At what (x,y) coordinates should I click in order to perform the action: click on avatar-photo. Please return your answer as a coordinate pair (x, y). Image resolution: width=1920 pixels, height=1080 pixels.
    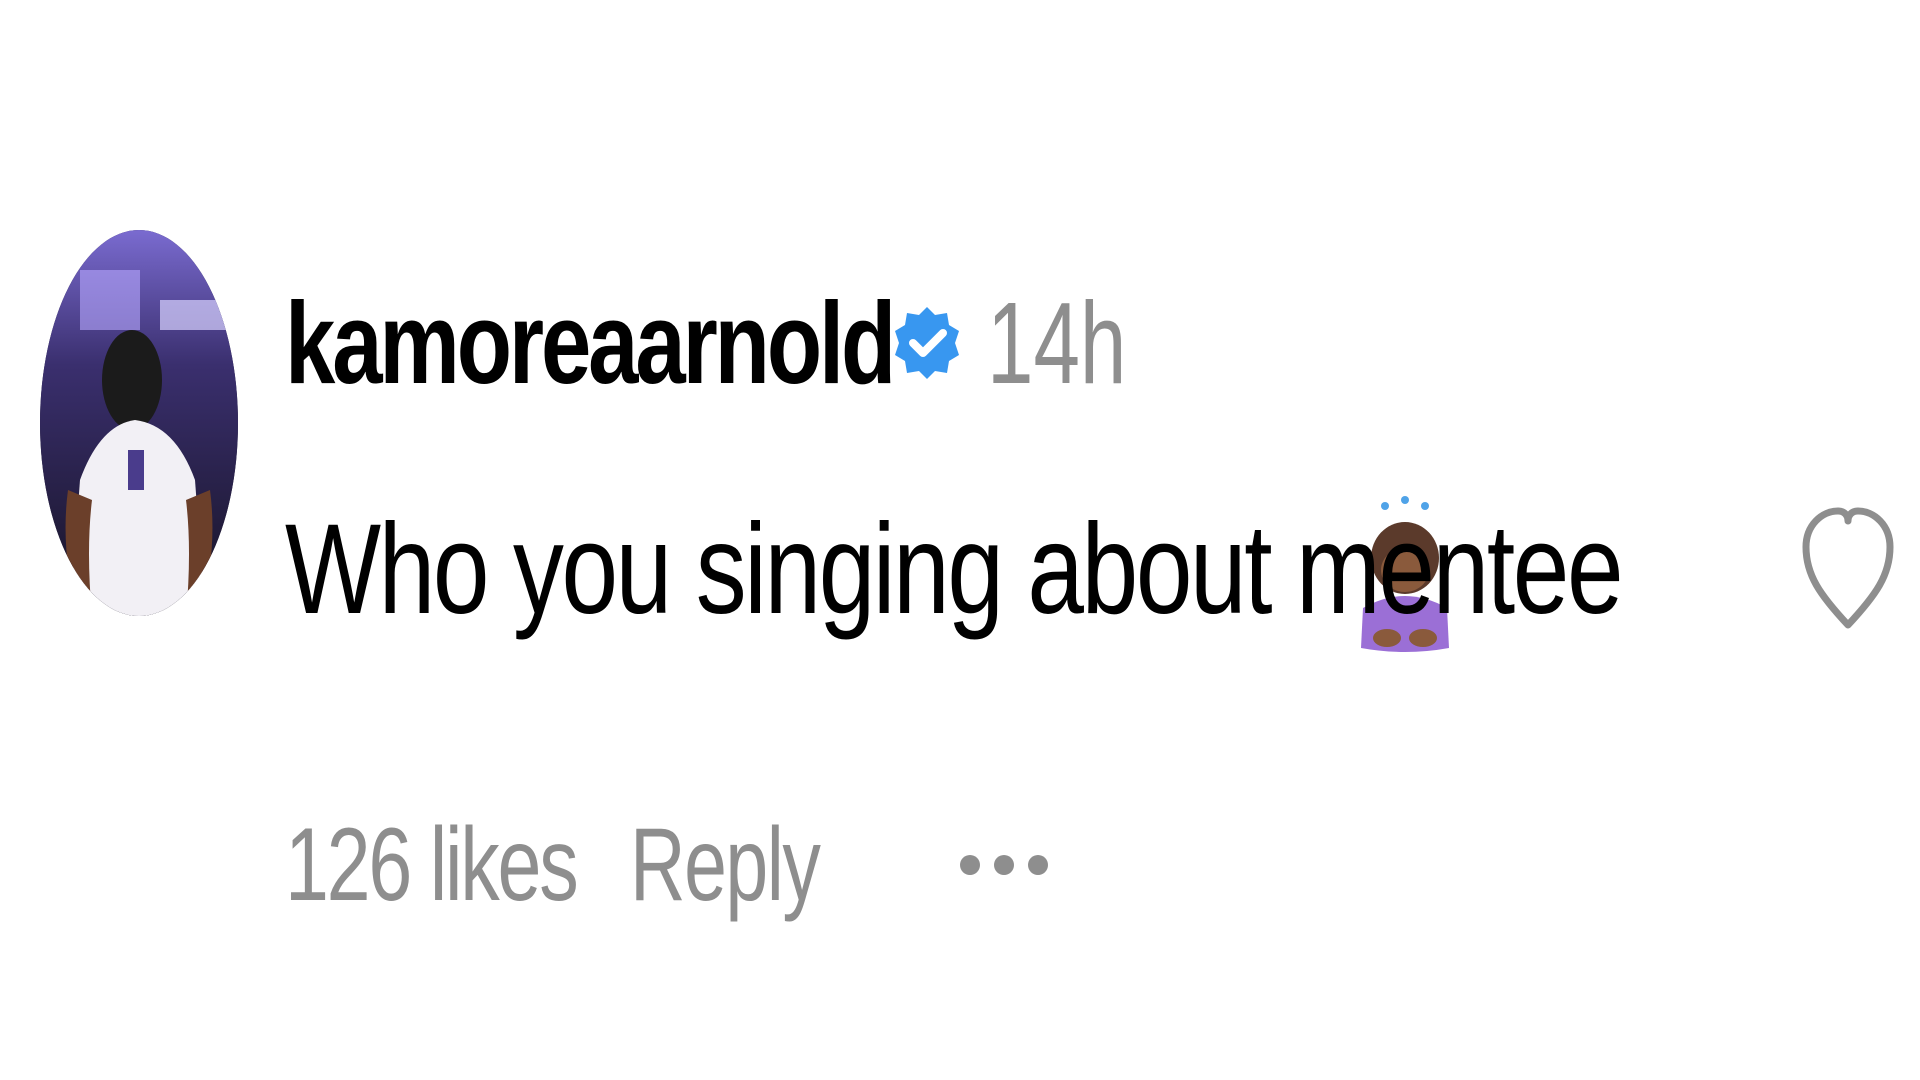
    Looking at the image, I should click on (139, 423).